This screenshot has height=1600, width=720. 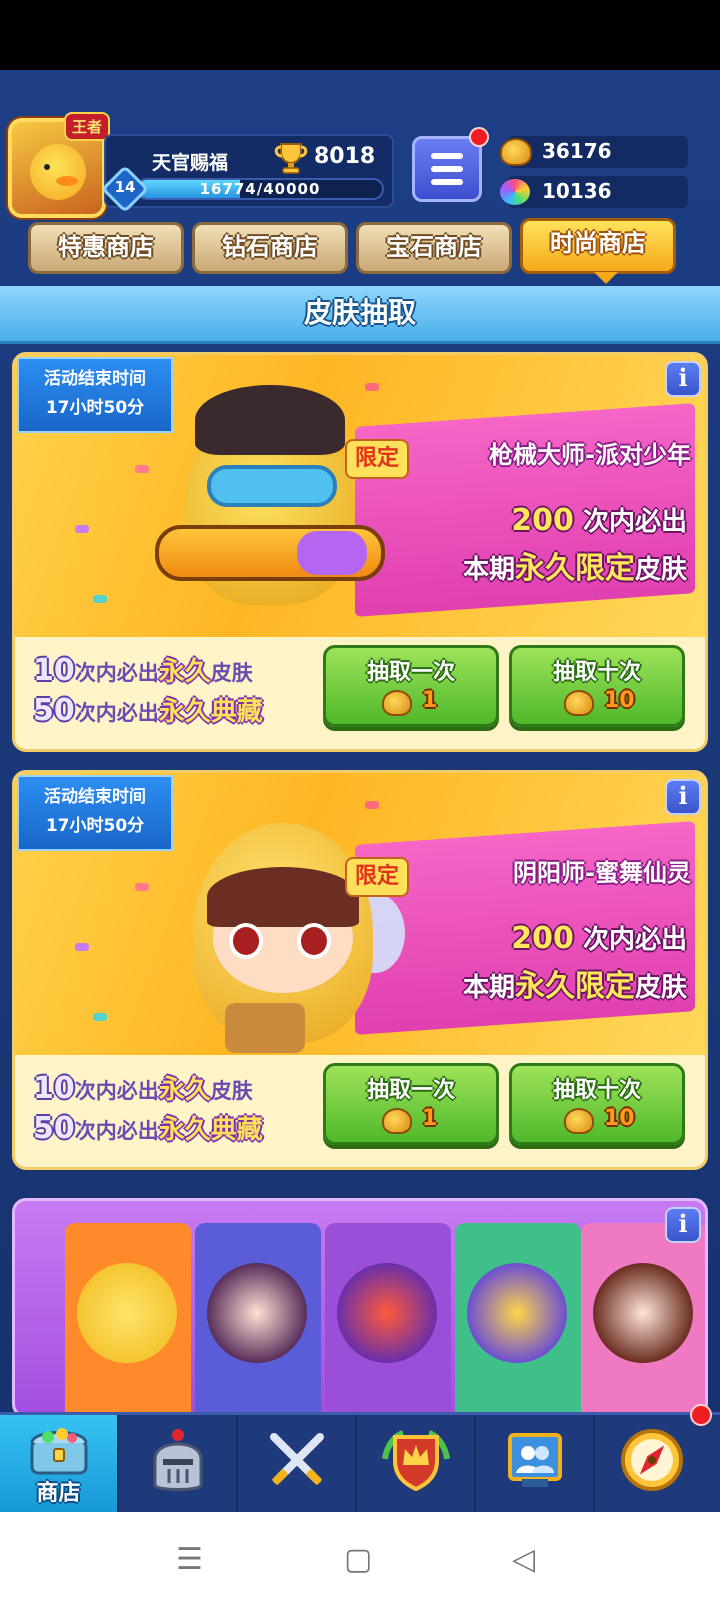 I want to click on draw-once-cost: 1, so click(x=430, y=700).